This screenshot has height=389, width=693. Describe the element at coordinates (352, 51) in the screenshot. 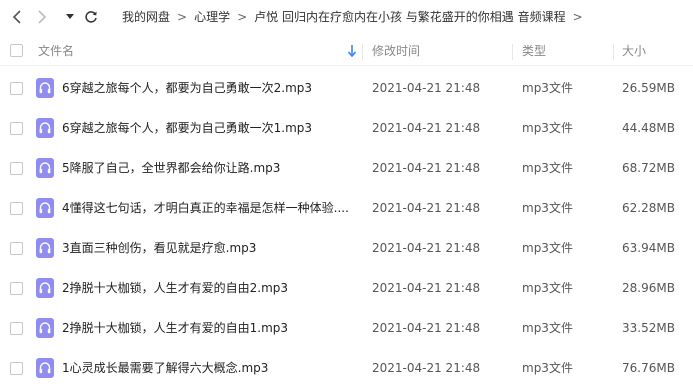

I see `sort-descending-icon` at that location.